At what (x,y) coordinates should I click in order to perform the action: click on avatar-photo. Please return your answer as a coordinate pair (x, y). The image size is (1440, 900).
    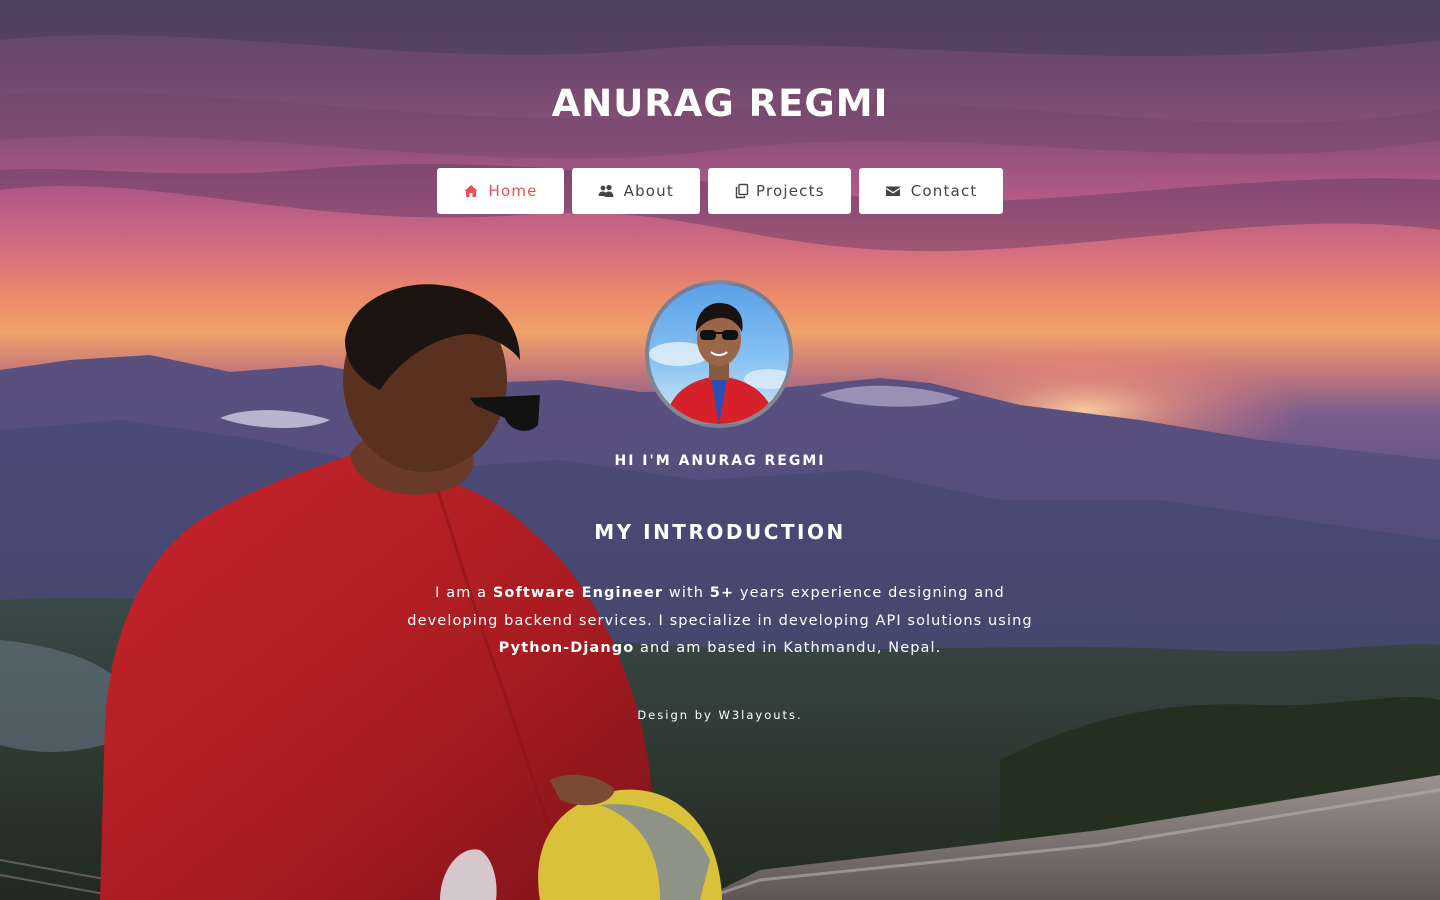
    Looking at the image, I should click on (719, 363).